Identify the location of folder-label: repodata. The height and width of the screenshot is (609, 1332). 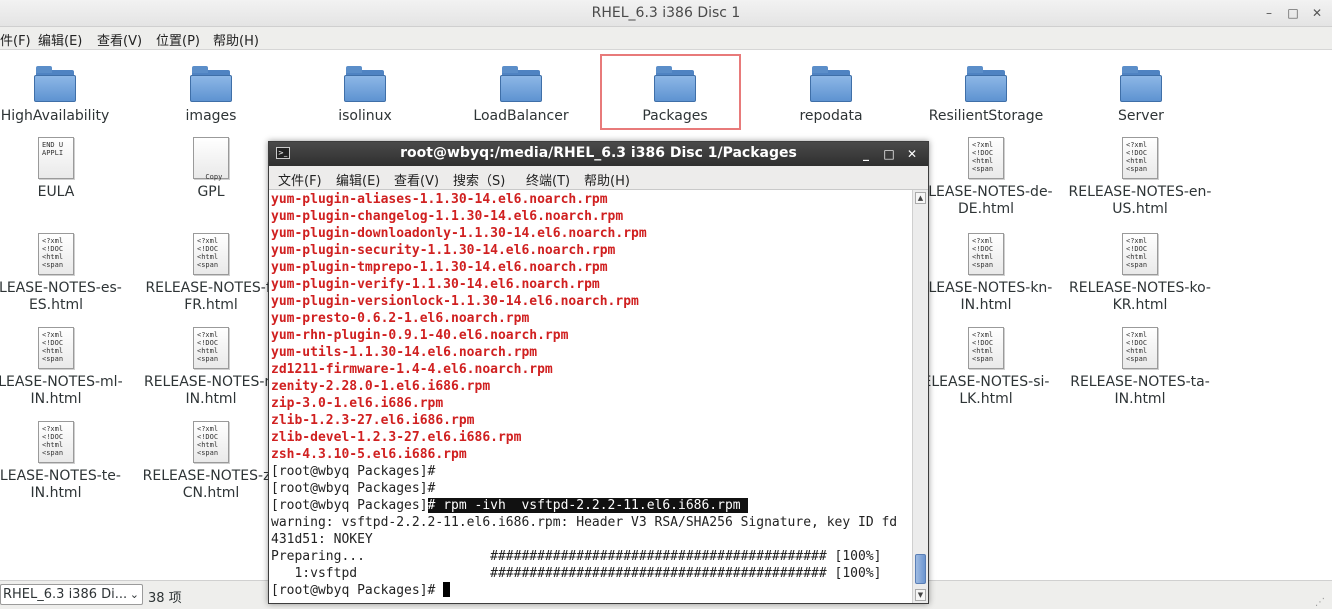
(831, 116).